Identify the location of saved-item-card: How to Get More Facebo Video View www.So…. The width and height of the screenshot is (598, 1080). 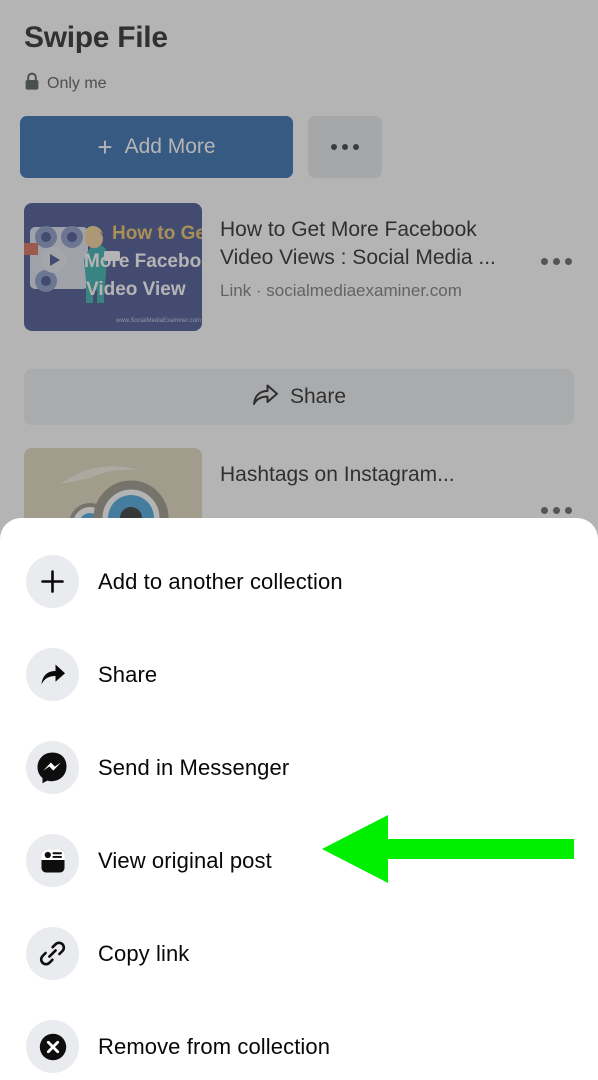
(301, 267).